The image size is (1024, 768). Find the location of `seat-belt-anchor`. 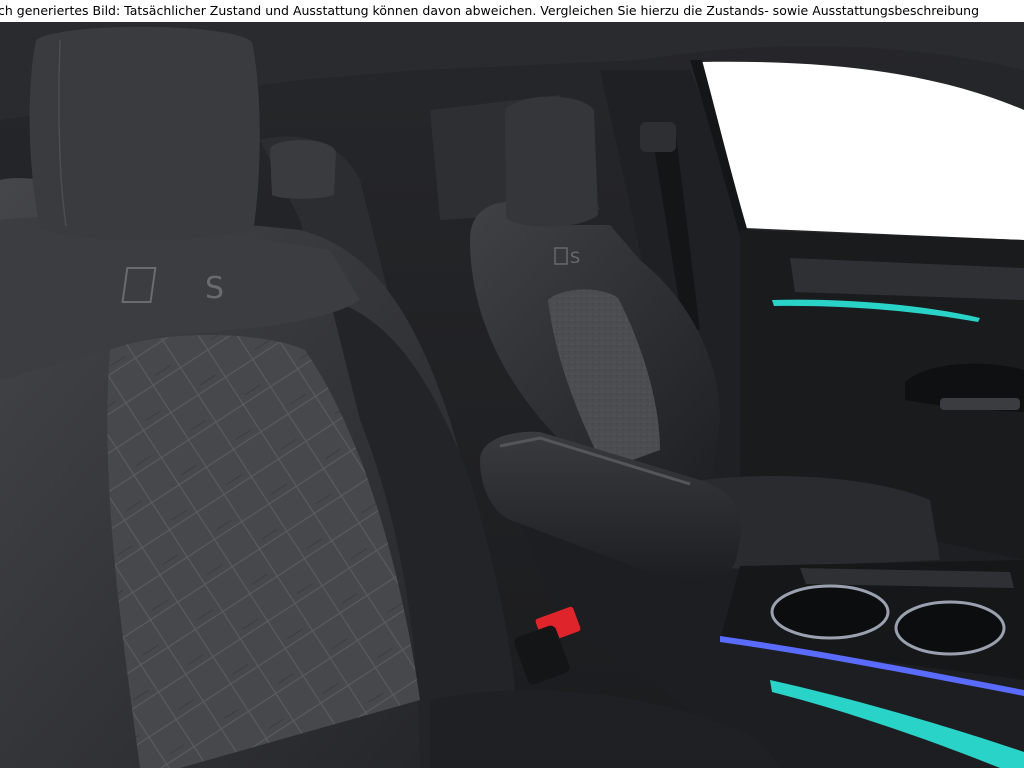

seat-belt-anchor is located at coordinates (658, 137).